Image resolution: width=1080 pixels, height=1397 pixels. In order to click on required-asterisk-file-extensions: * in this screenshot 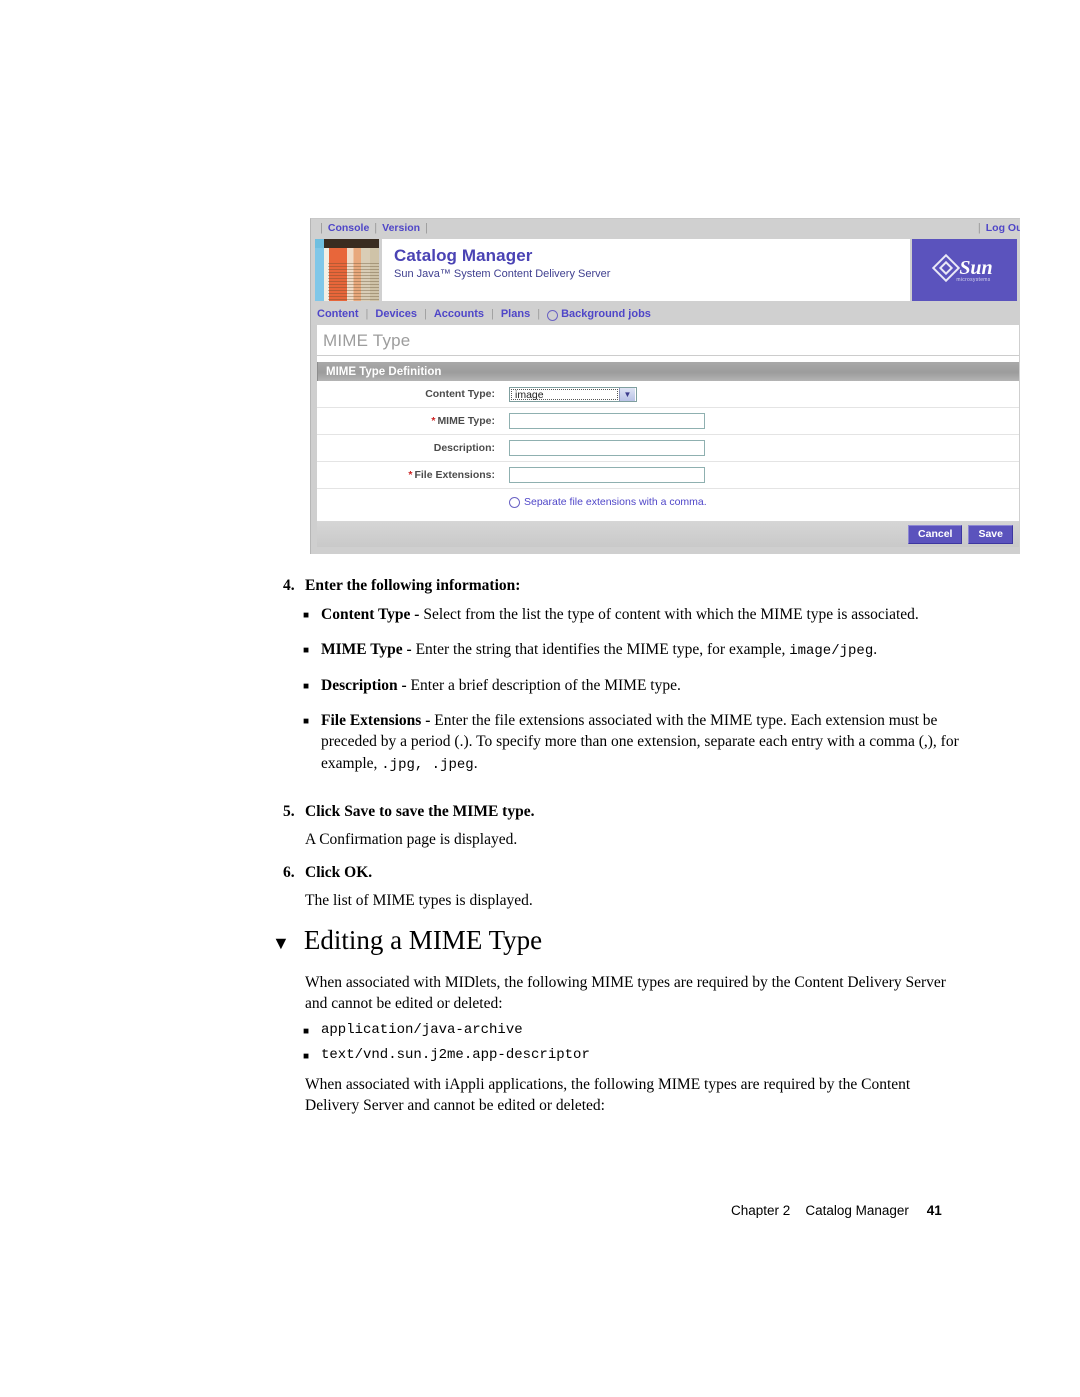, I will do `click(410, 475)`.